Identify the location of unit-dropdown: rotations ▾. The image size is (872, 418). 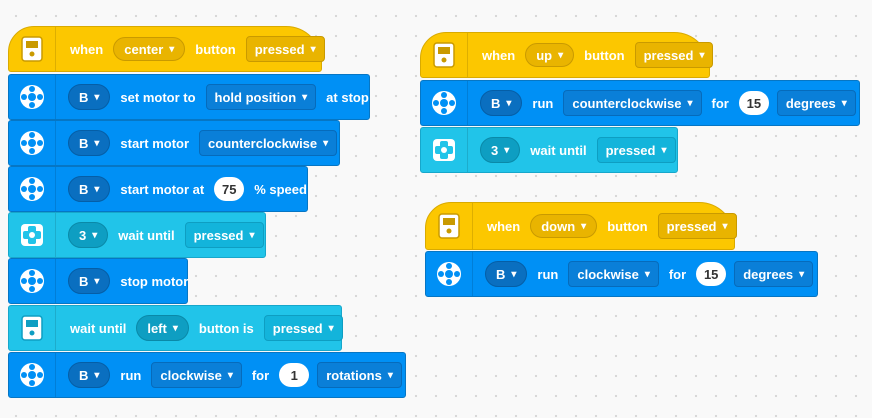
(359, 375).